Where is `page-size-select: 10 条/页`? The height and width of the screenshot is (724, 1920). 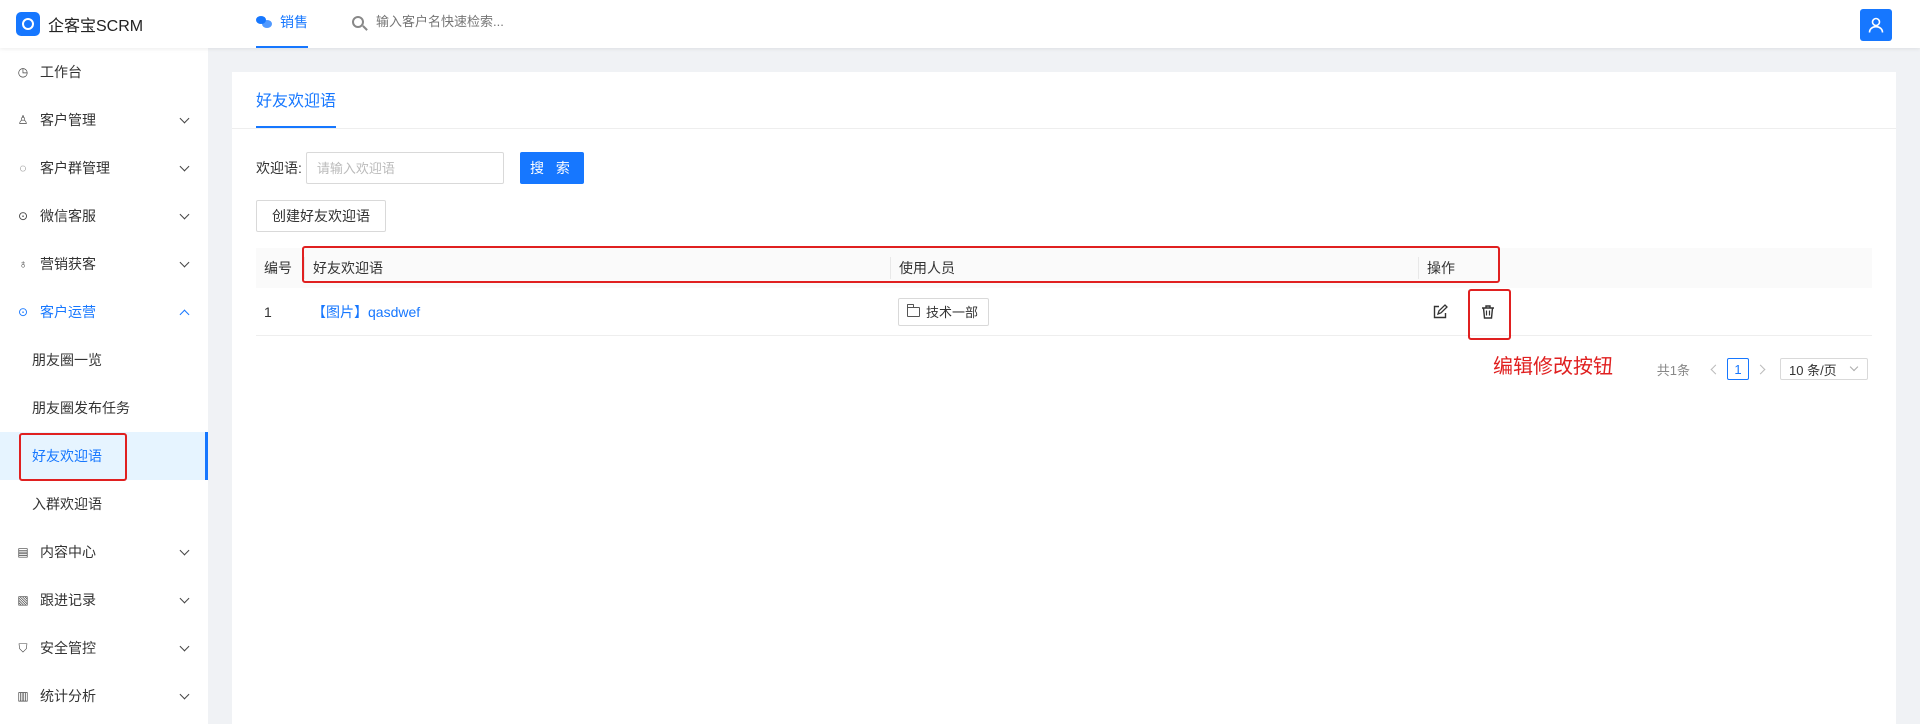 page-size-select: 10 条/页 is located at coordinates (1824, 369).